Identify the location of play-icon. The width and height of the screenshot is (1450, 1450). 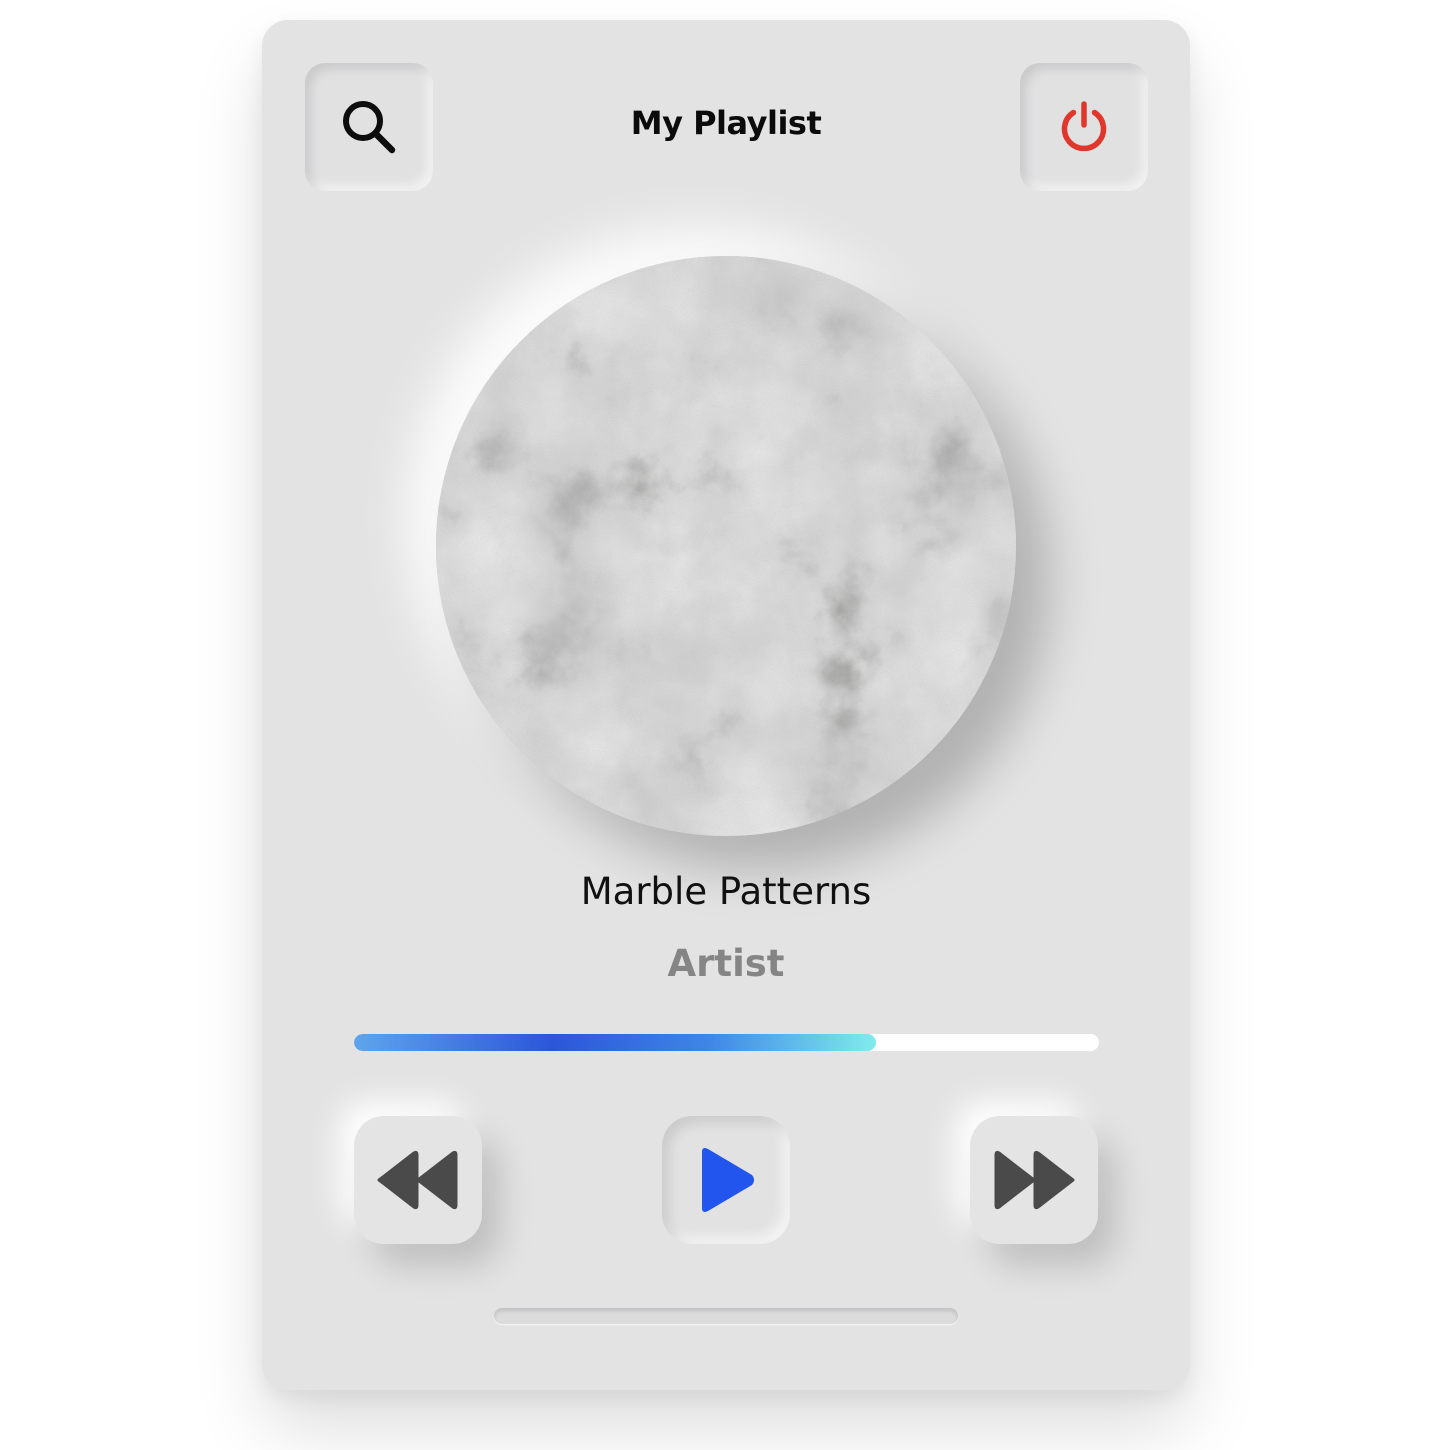
(728, 1180).